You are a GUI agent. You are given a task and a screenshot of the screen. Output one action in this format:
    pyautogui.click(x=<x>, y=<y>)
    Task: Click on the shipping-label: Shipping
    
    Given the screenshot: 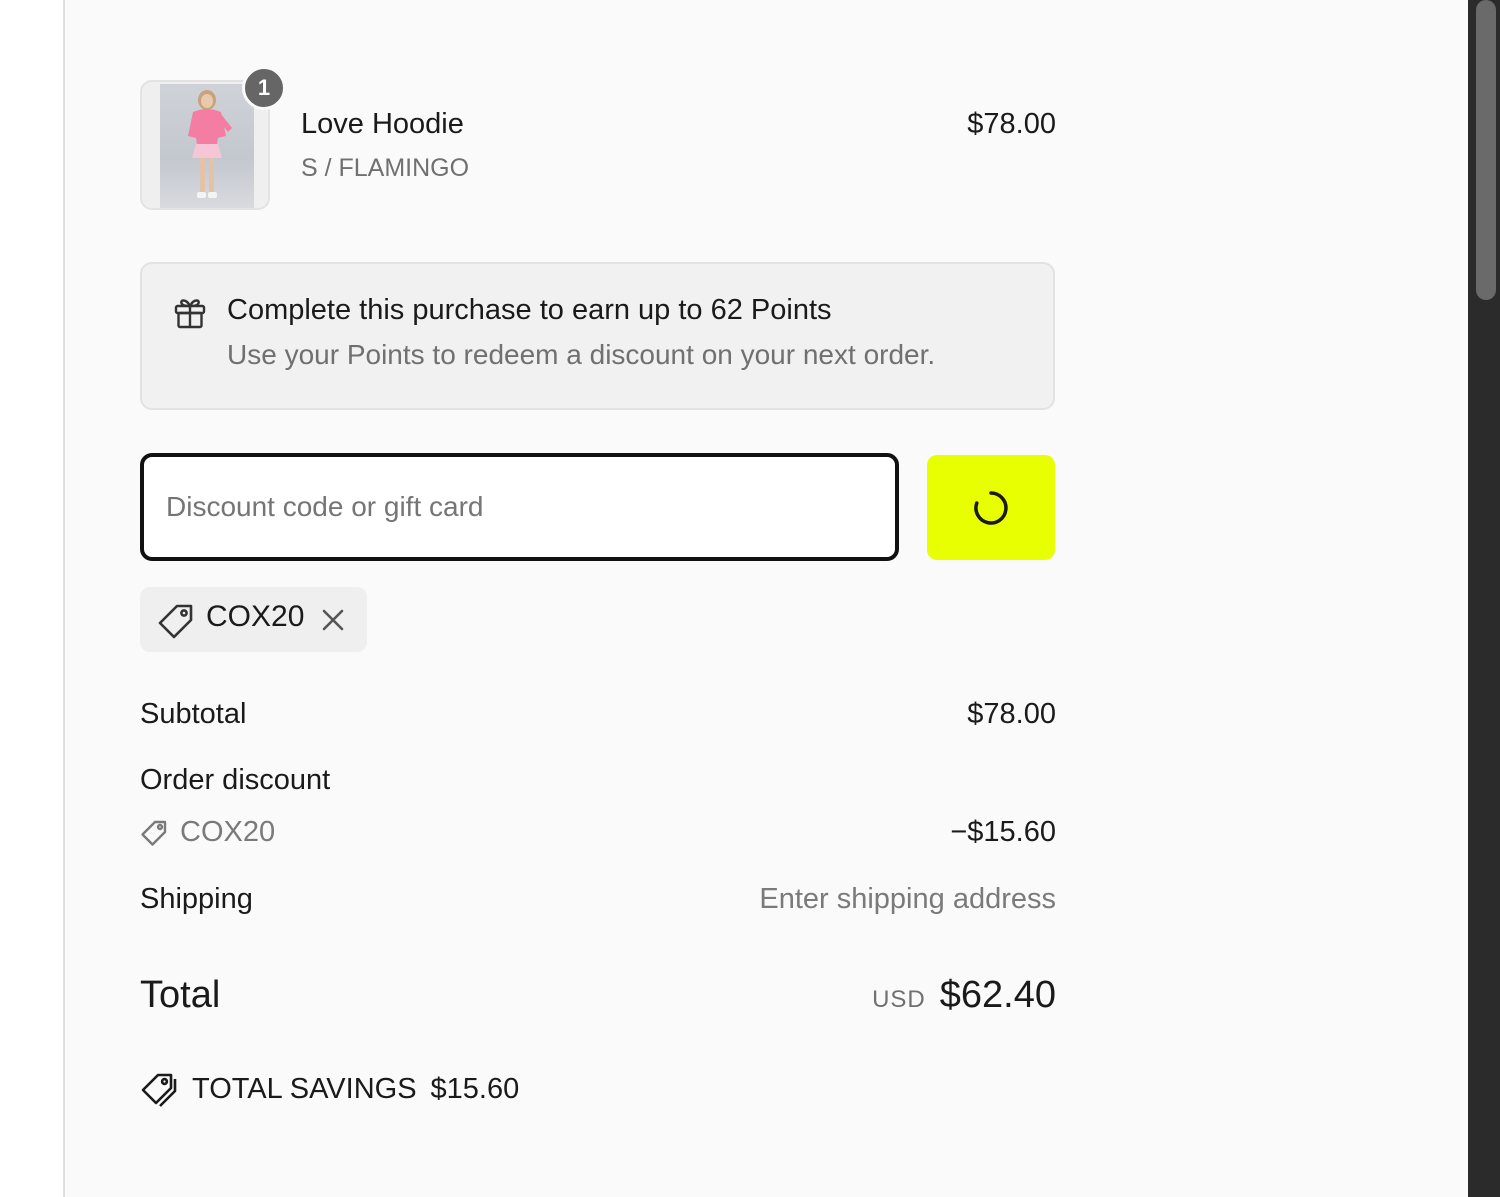 What is the action you would take?
    pyautogui.click(x=196, y=899)
    